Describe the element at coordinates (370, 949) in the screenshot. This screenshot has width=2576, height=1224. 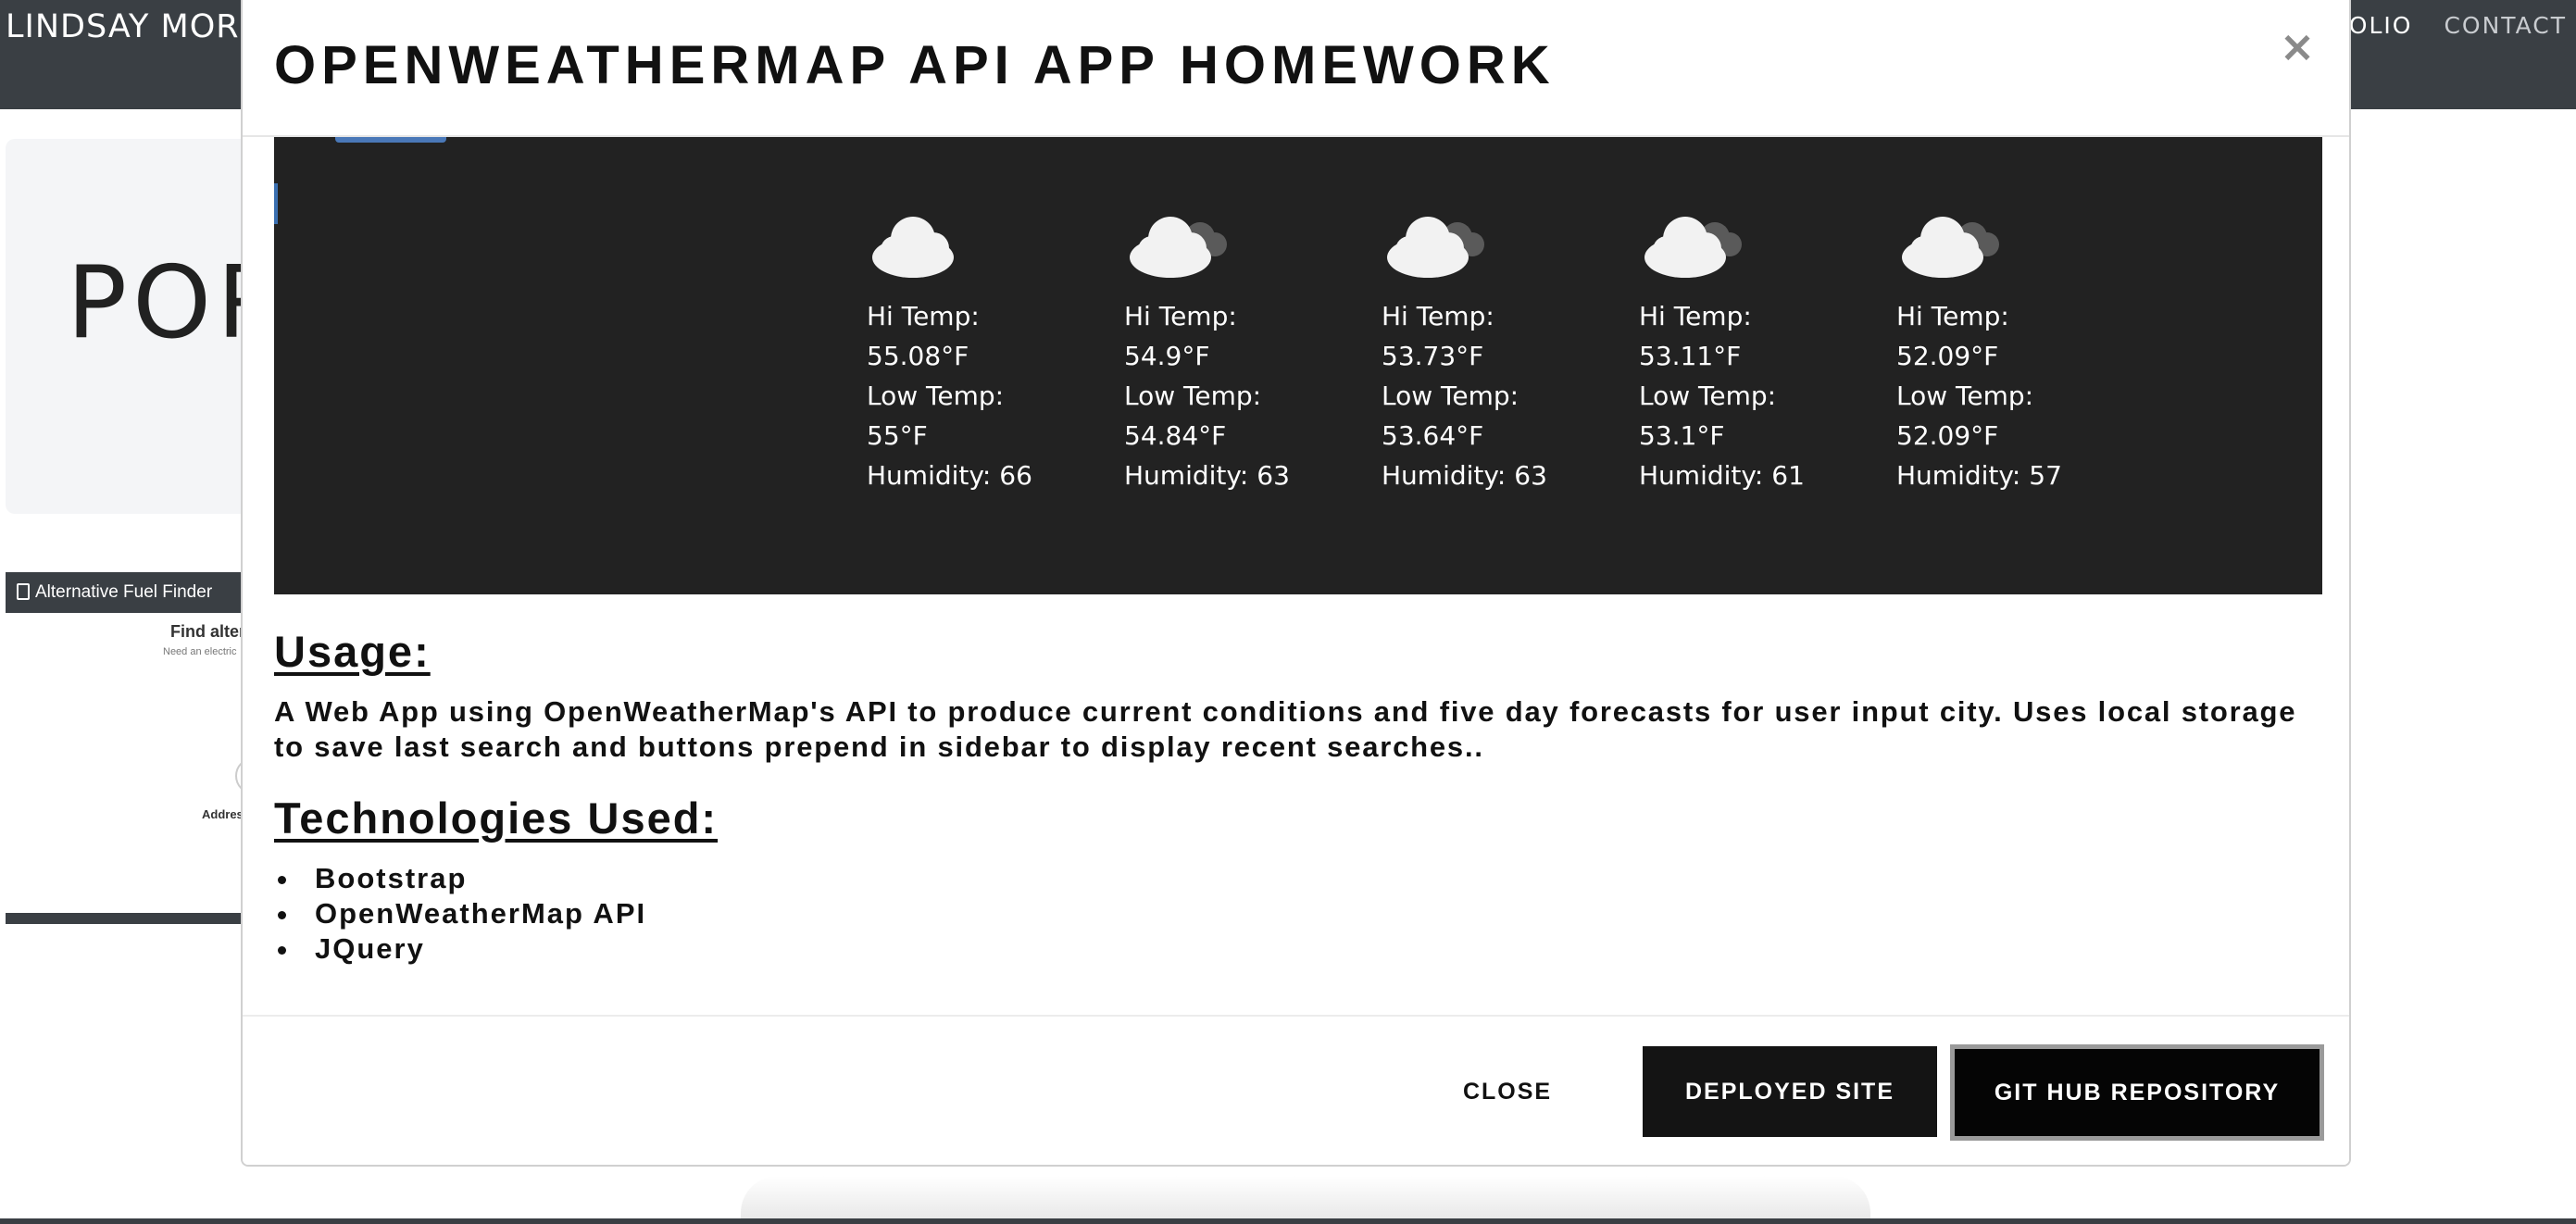
I see `technology-name: JQuery` at that location.